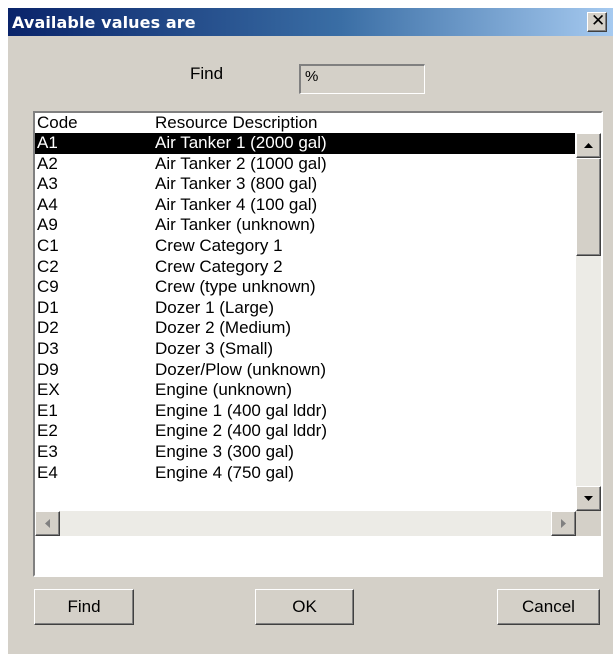  Describe the element at coordinates (305, 328) in the screenshot. I see `list-item: D2 Dozer 2 (Medium)` at that location.